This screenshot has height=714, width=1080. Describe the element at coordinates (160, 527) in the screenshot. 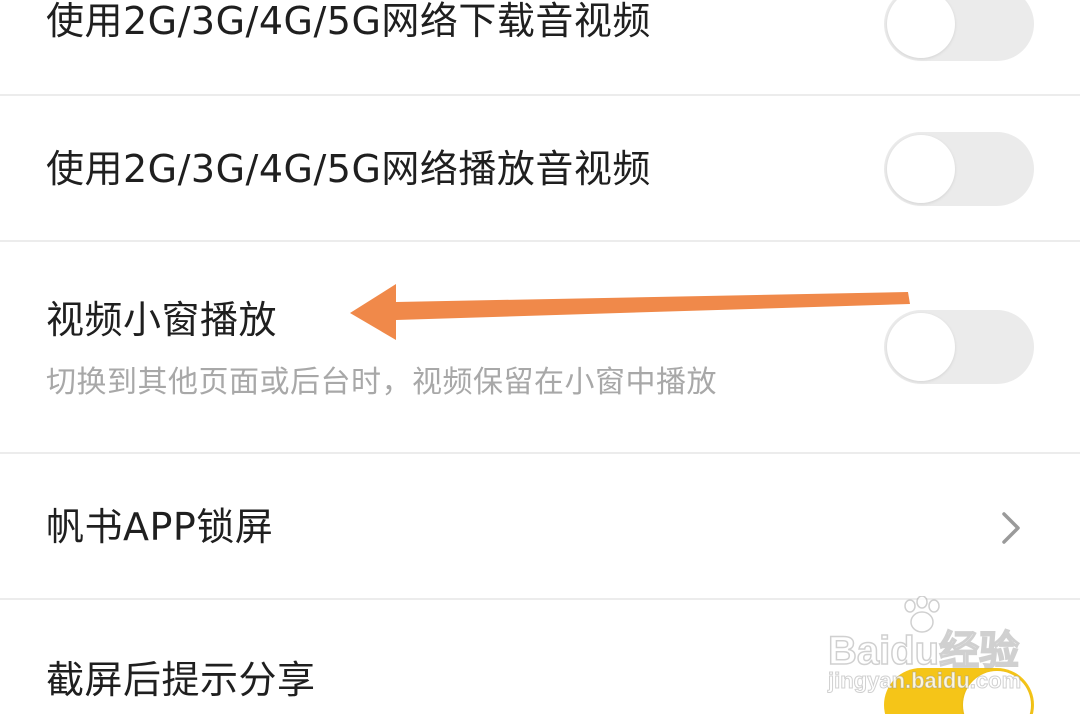

I see `setting-label-app-lock: 帆书APP锁屏` at that location.